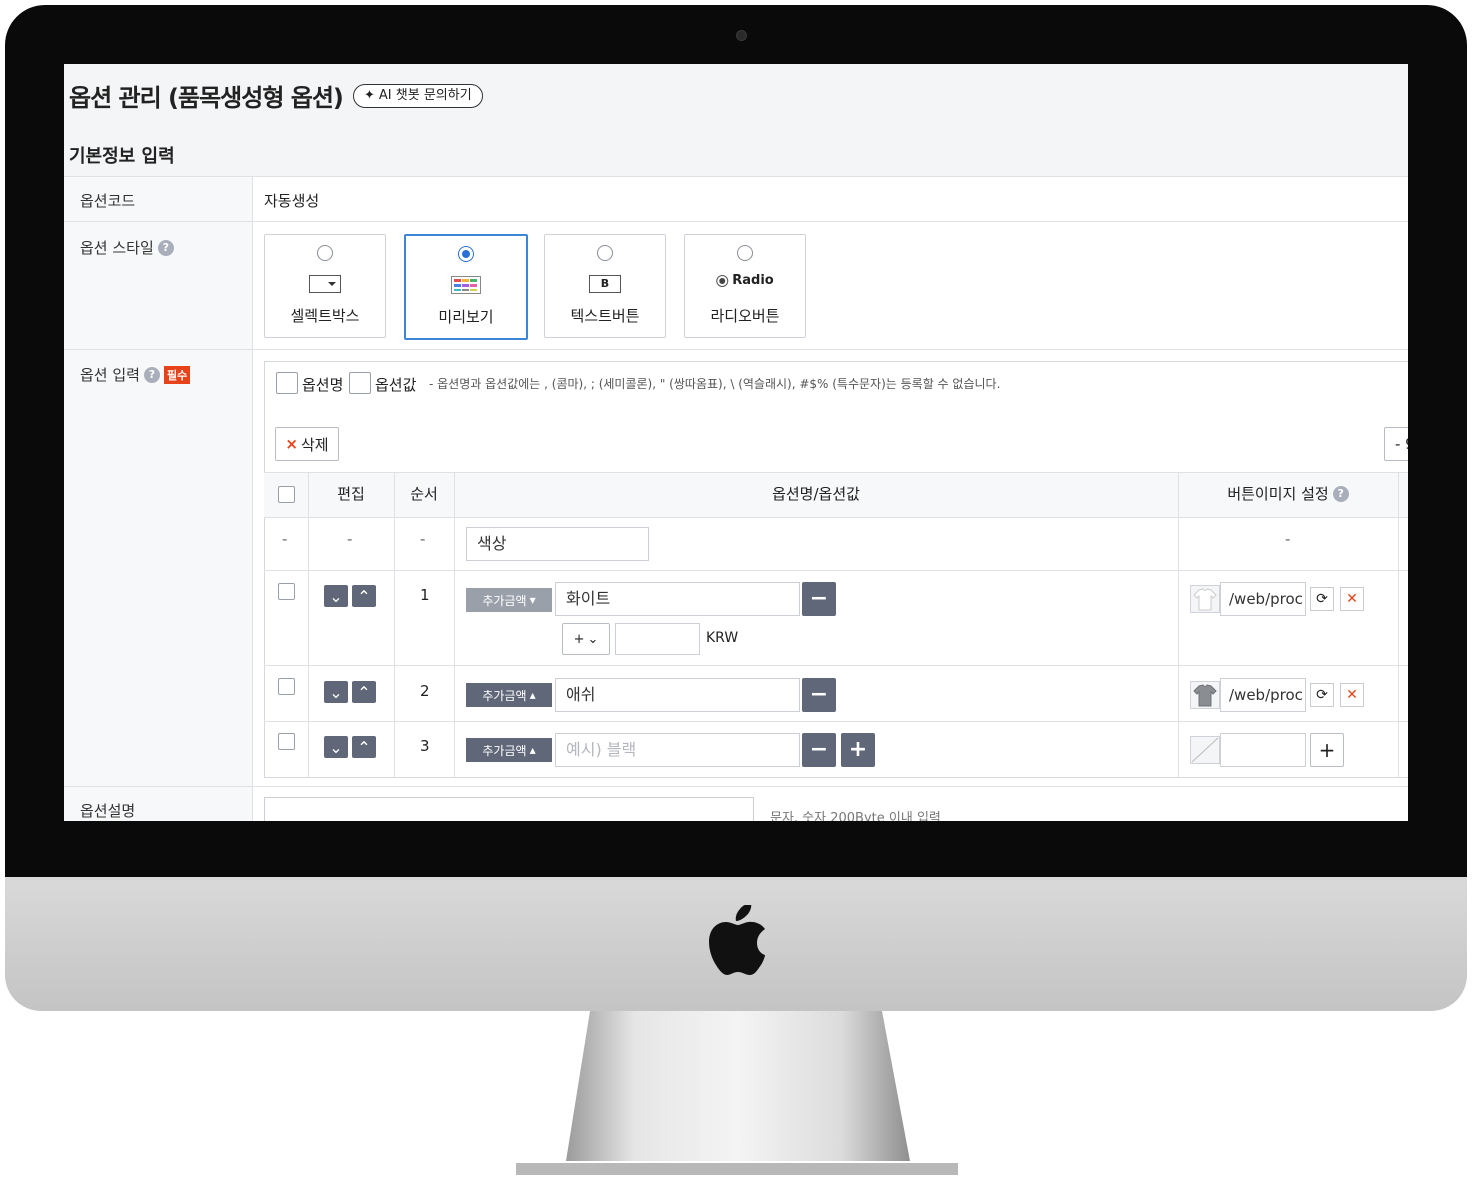 This screenshot has height=1189, width=1476. Describe the element at coordinates (360, 383) in the screenshot. I see `option-value-toggle` at that location.